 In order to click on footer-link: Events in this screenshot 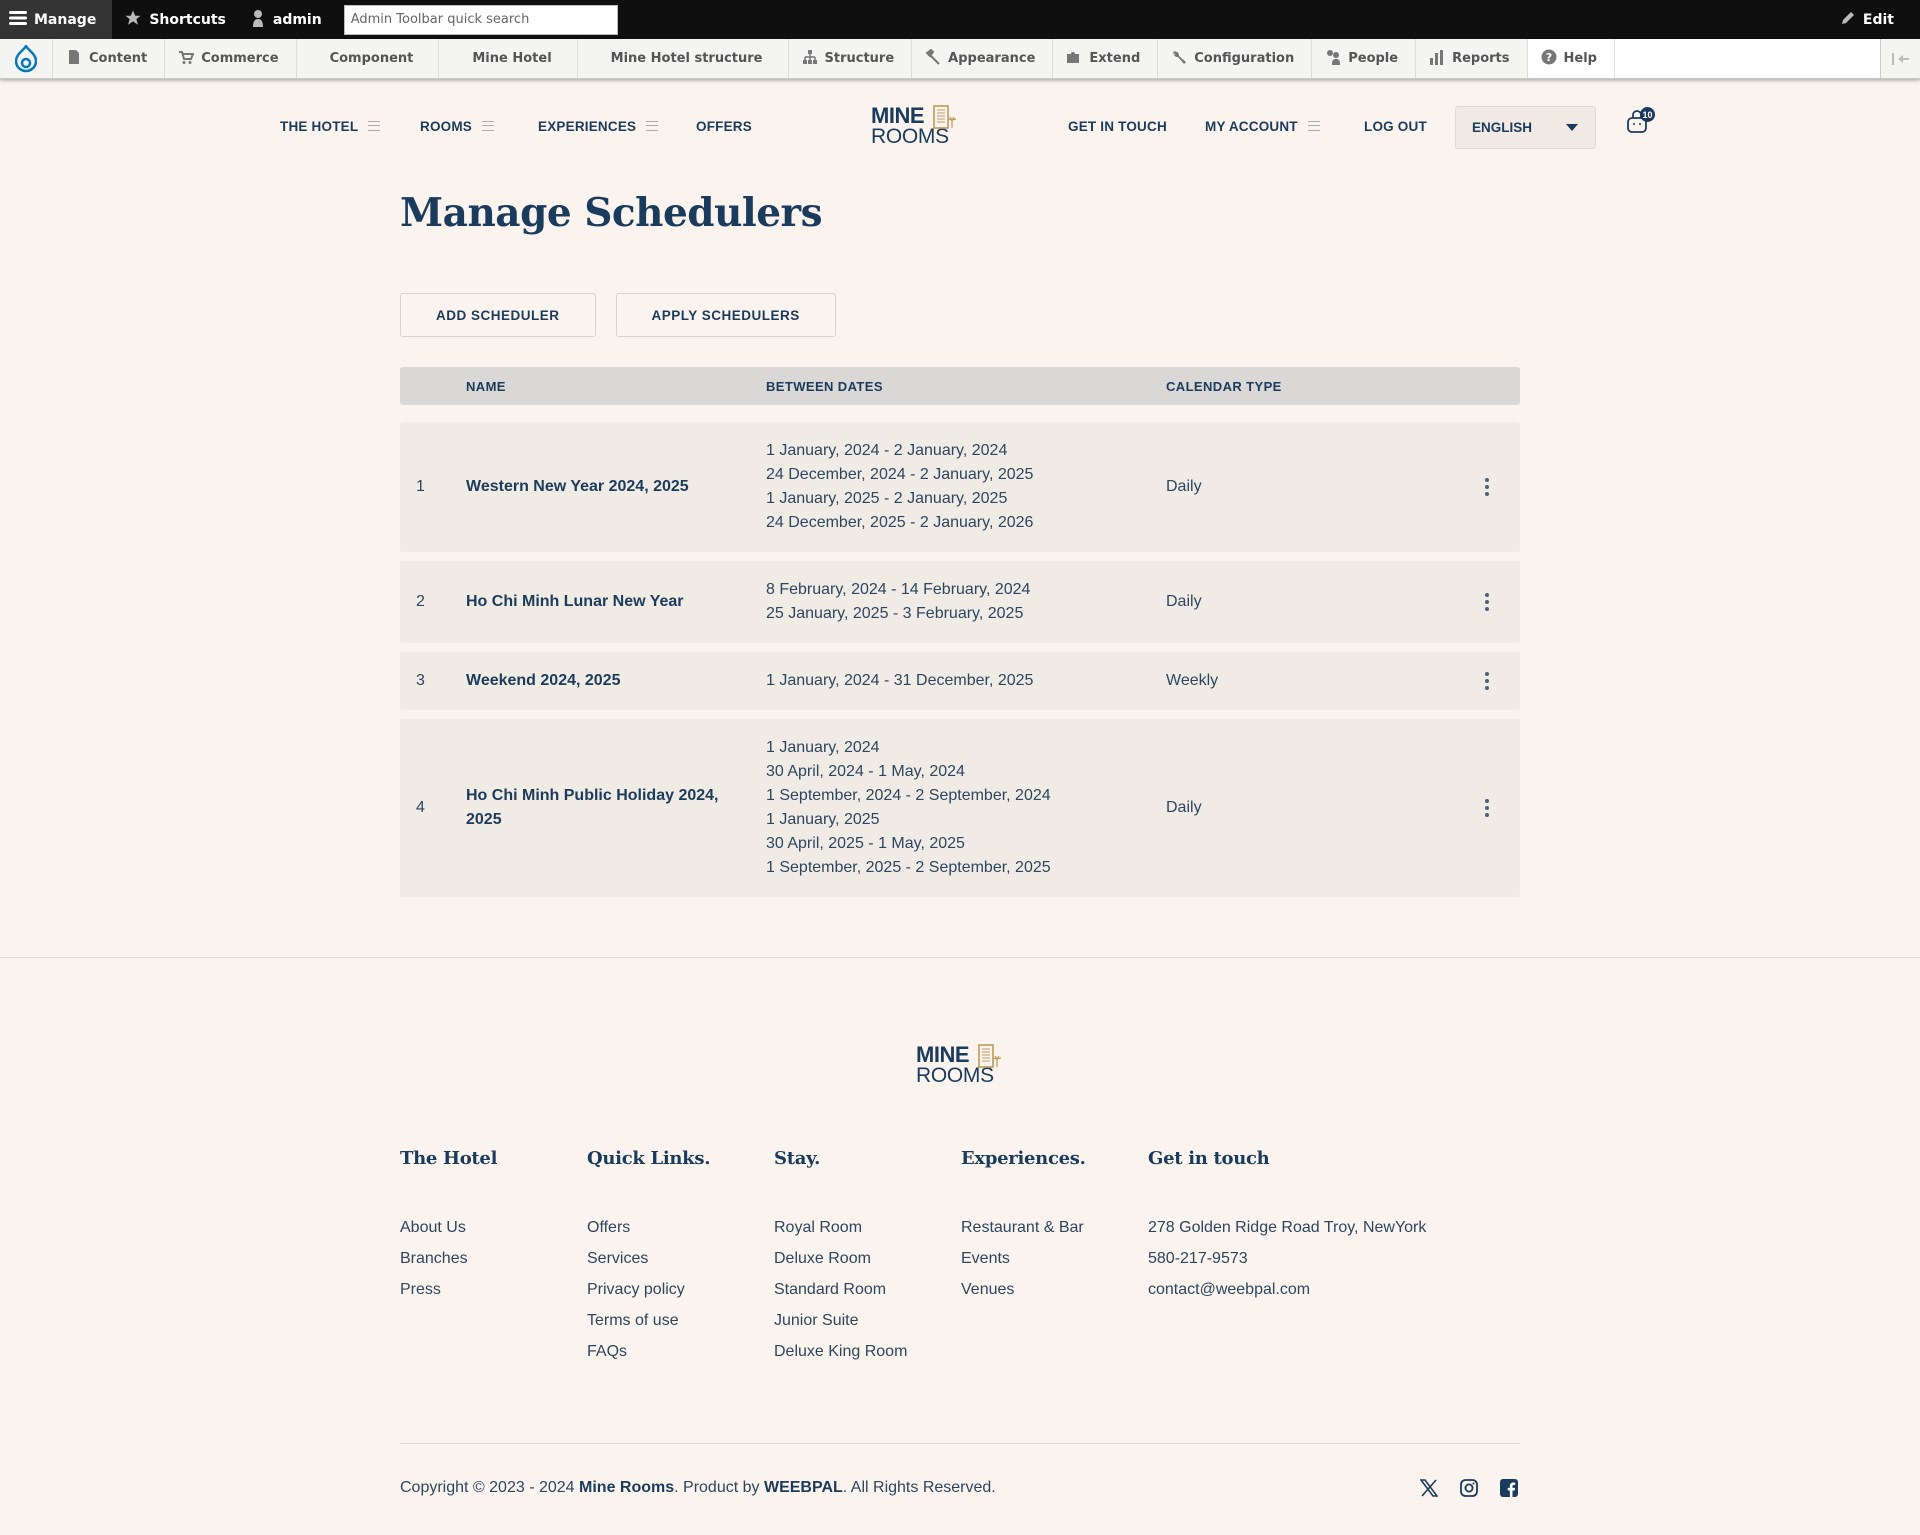, I will do `click(1054, 1259)`.